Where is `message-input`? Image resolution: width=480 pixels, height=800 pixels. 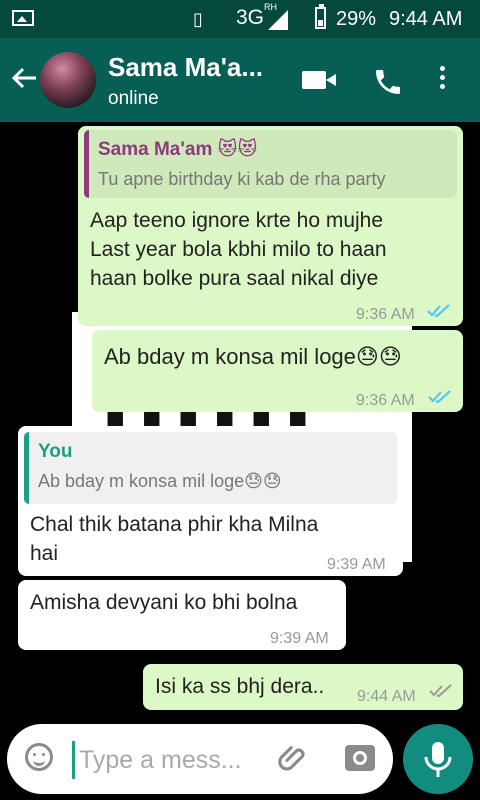 message-input is located at coordinates (179, 760).